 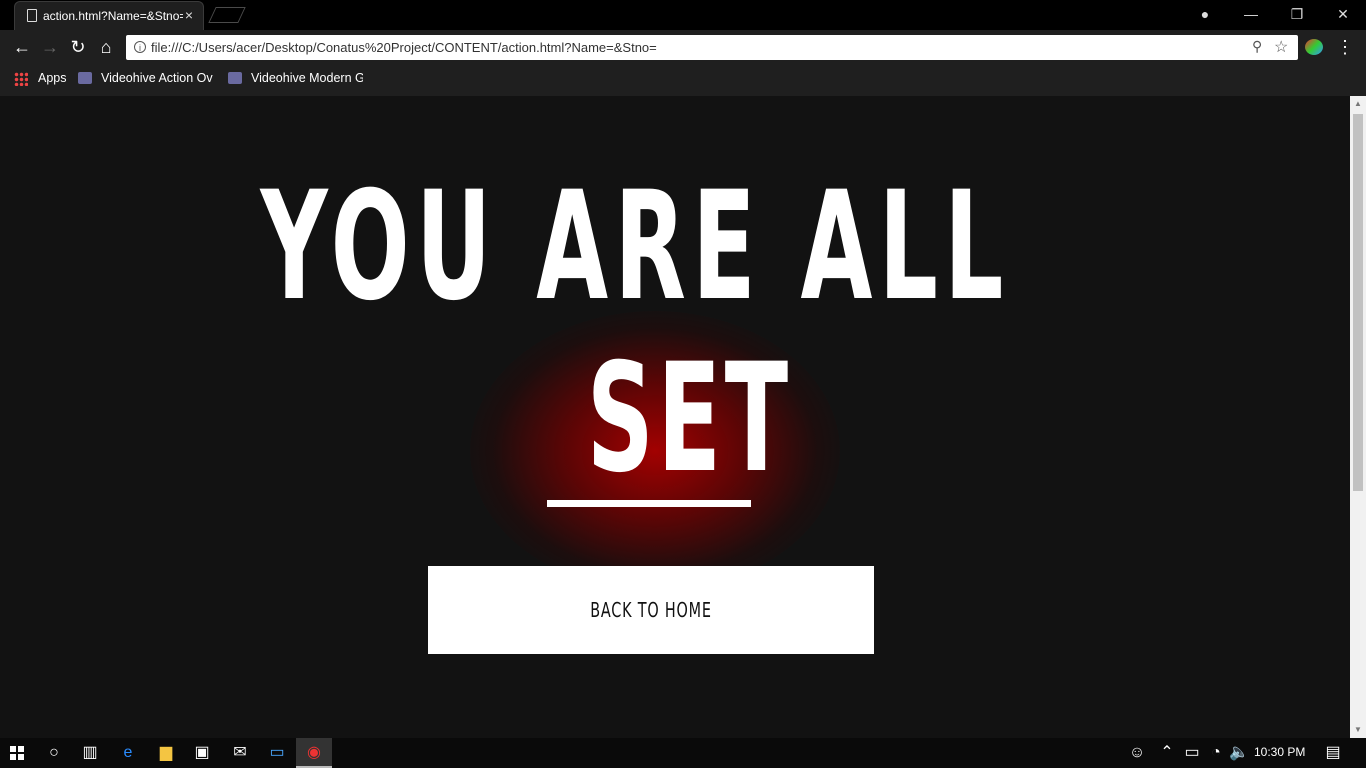 What do you see at coordinates (1297, 15) in the screenshot?
I see `restore-button: ❐` at bounding box center [1297, 15].